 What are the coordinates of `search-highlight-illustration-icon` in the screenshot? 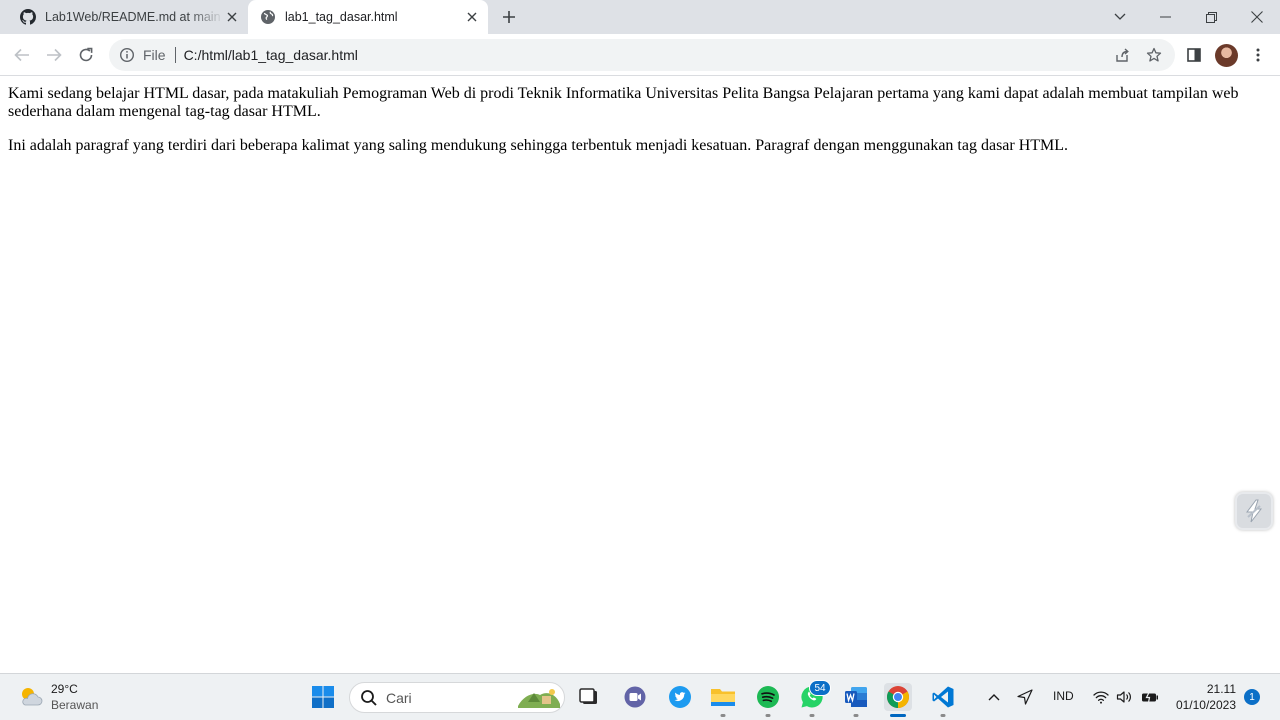 It's located at (539, 698).